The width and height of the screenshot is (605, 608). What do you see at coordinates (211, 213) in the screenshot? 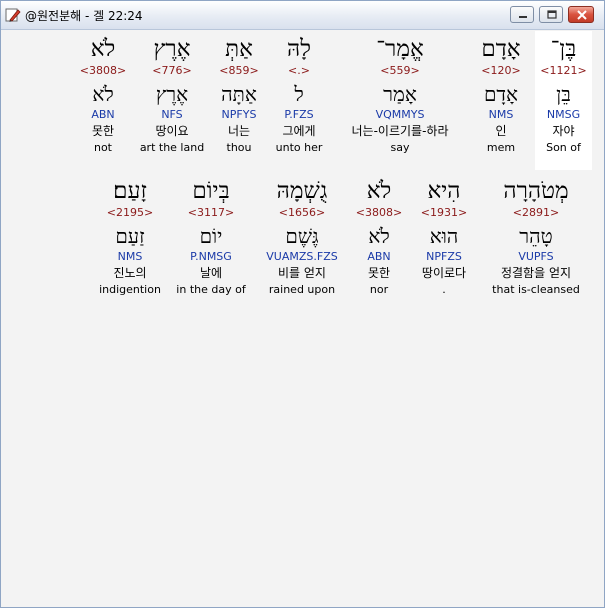
I see `strongs-number: <3117>` at bounding box center [211, 213].